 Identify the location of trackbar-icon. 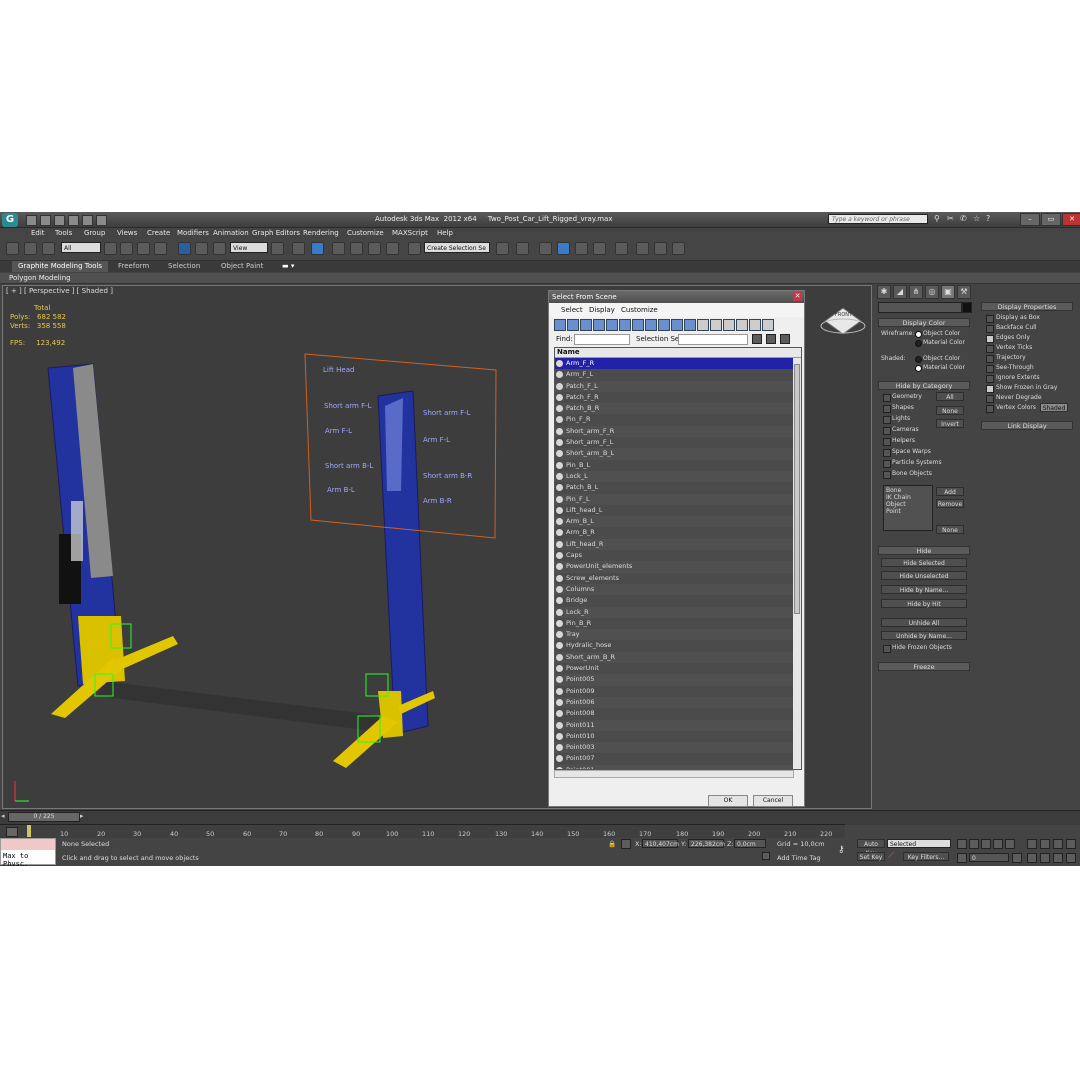
(12, 832).